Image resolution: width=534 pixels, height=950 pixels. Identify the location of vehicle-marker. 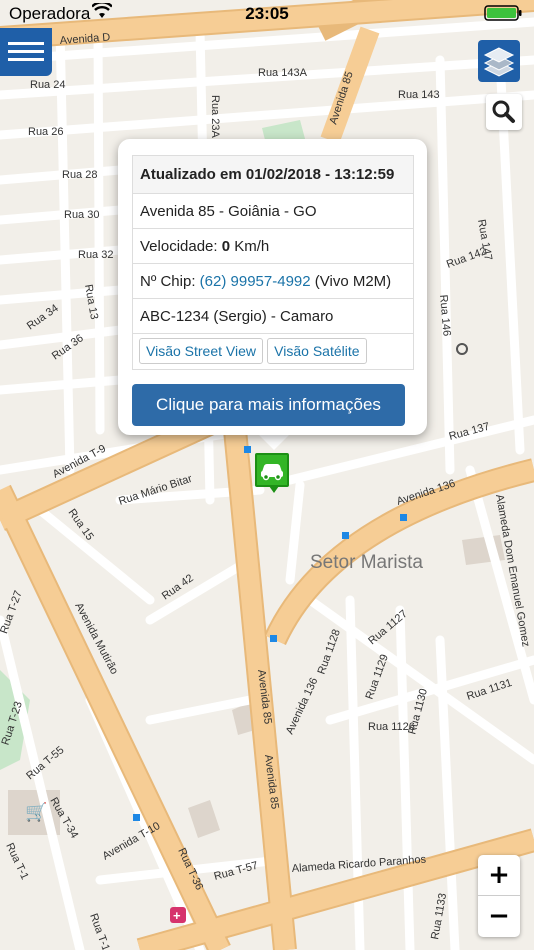
(272, 473).